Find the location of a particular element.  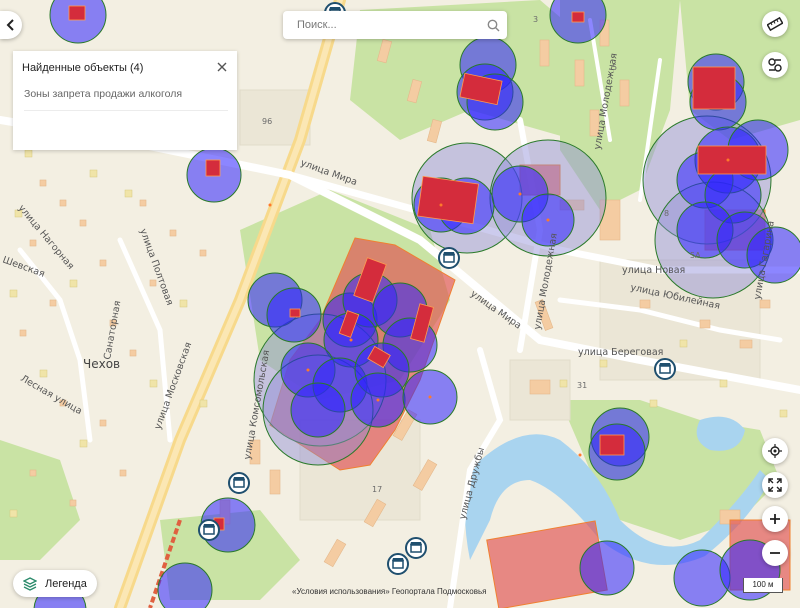

locate-icon is located at coordinates (775, 451).